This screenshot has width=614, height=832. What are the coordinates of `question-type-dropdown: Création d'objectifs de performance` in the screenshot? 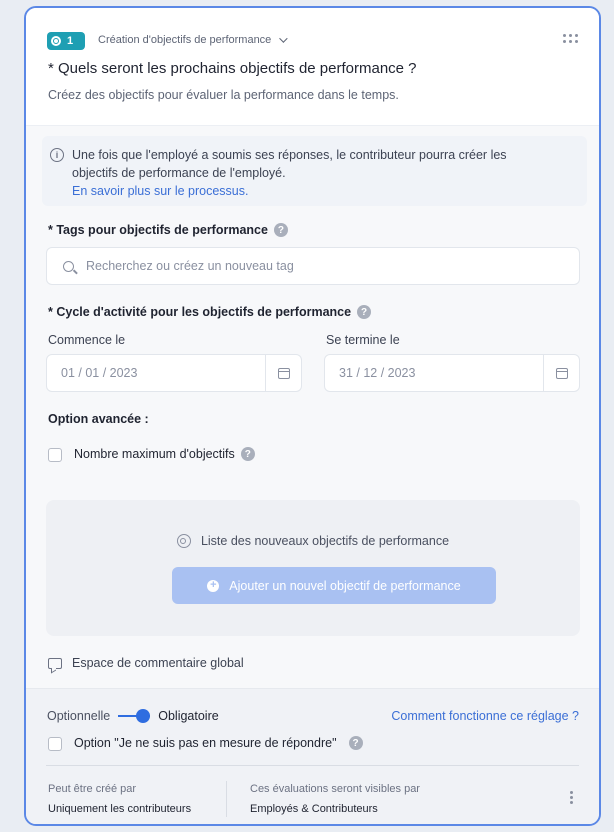 It's located at (193, 40).